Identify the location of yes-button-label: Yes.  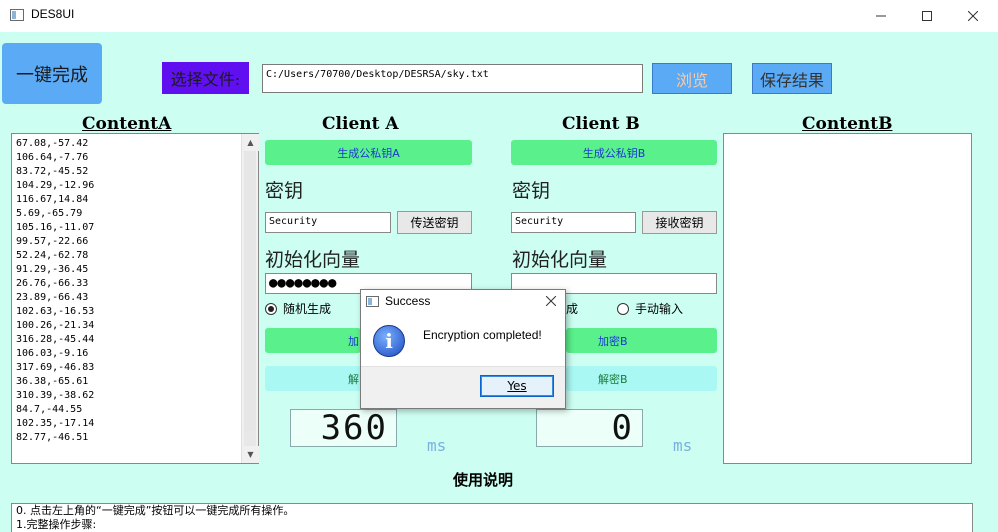
(517, 386).